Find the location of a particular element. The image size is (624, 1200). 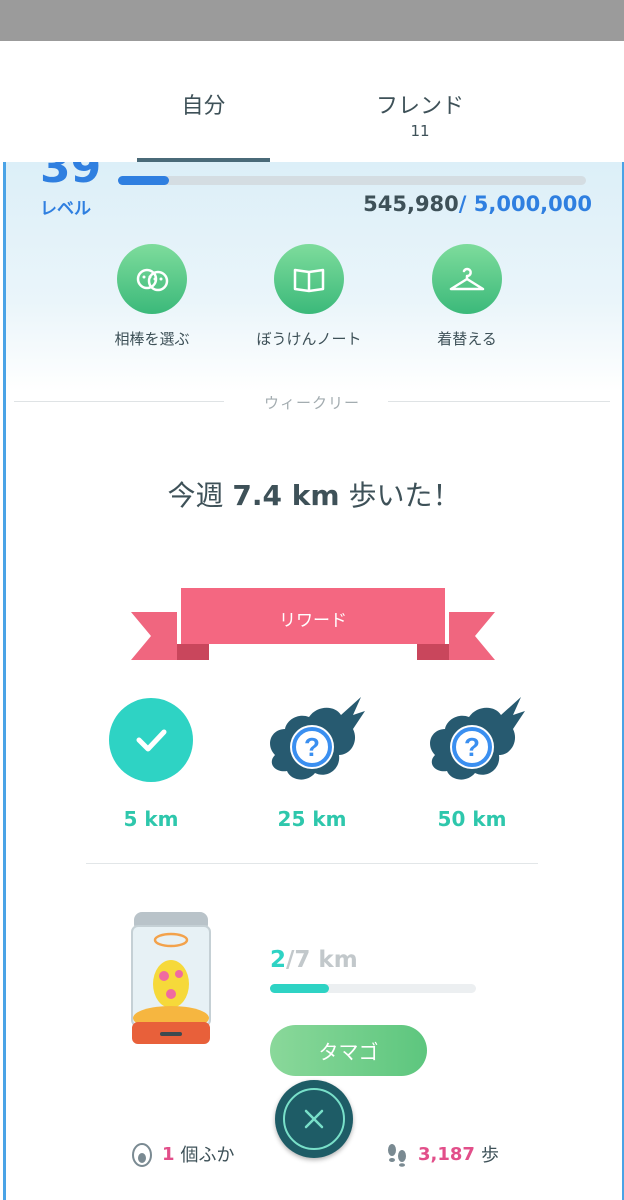

milestone-50km: ? 50 km is located at coordinates (472, 756).